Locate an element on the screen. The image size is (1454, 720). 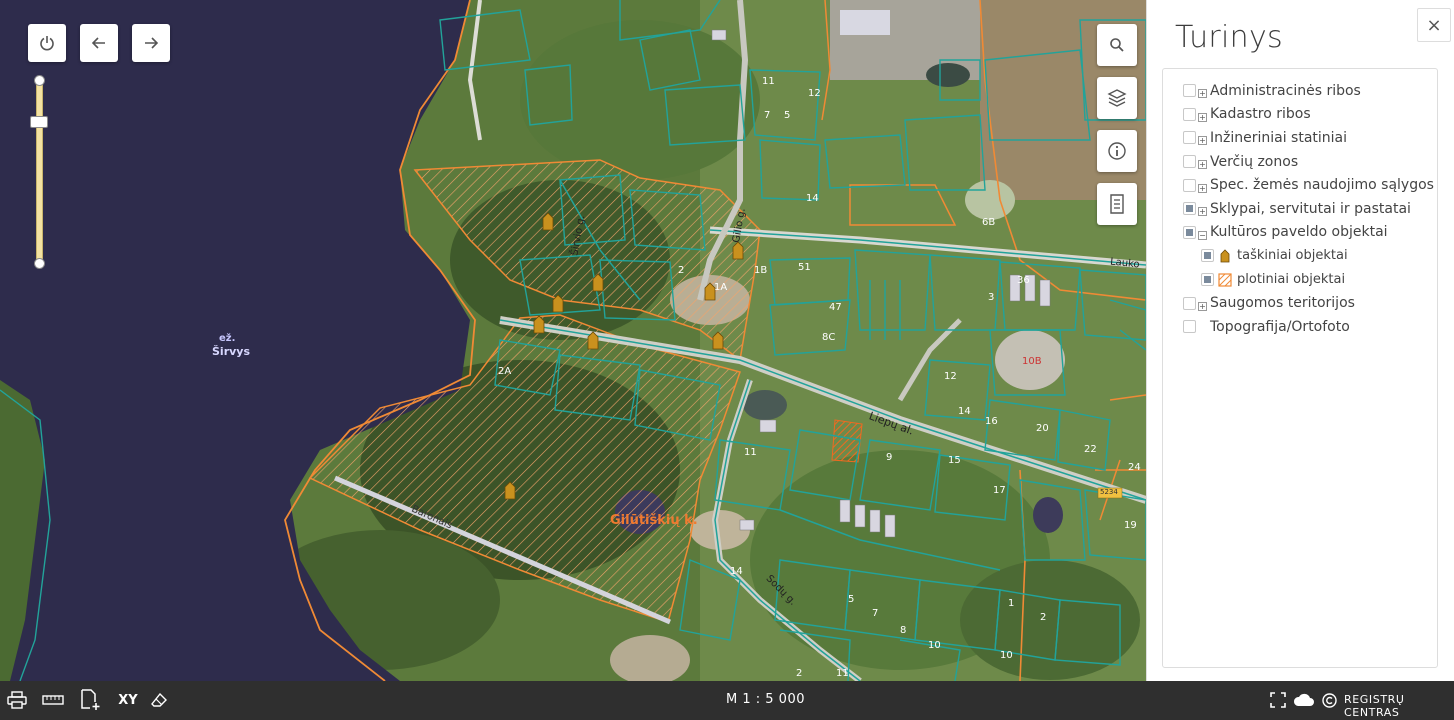
parcel-number: 17 is located at coordinates (999, 490).